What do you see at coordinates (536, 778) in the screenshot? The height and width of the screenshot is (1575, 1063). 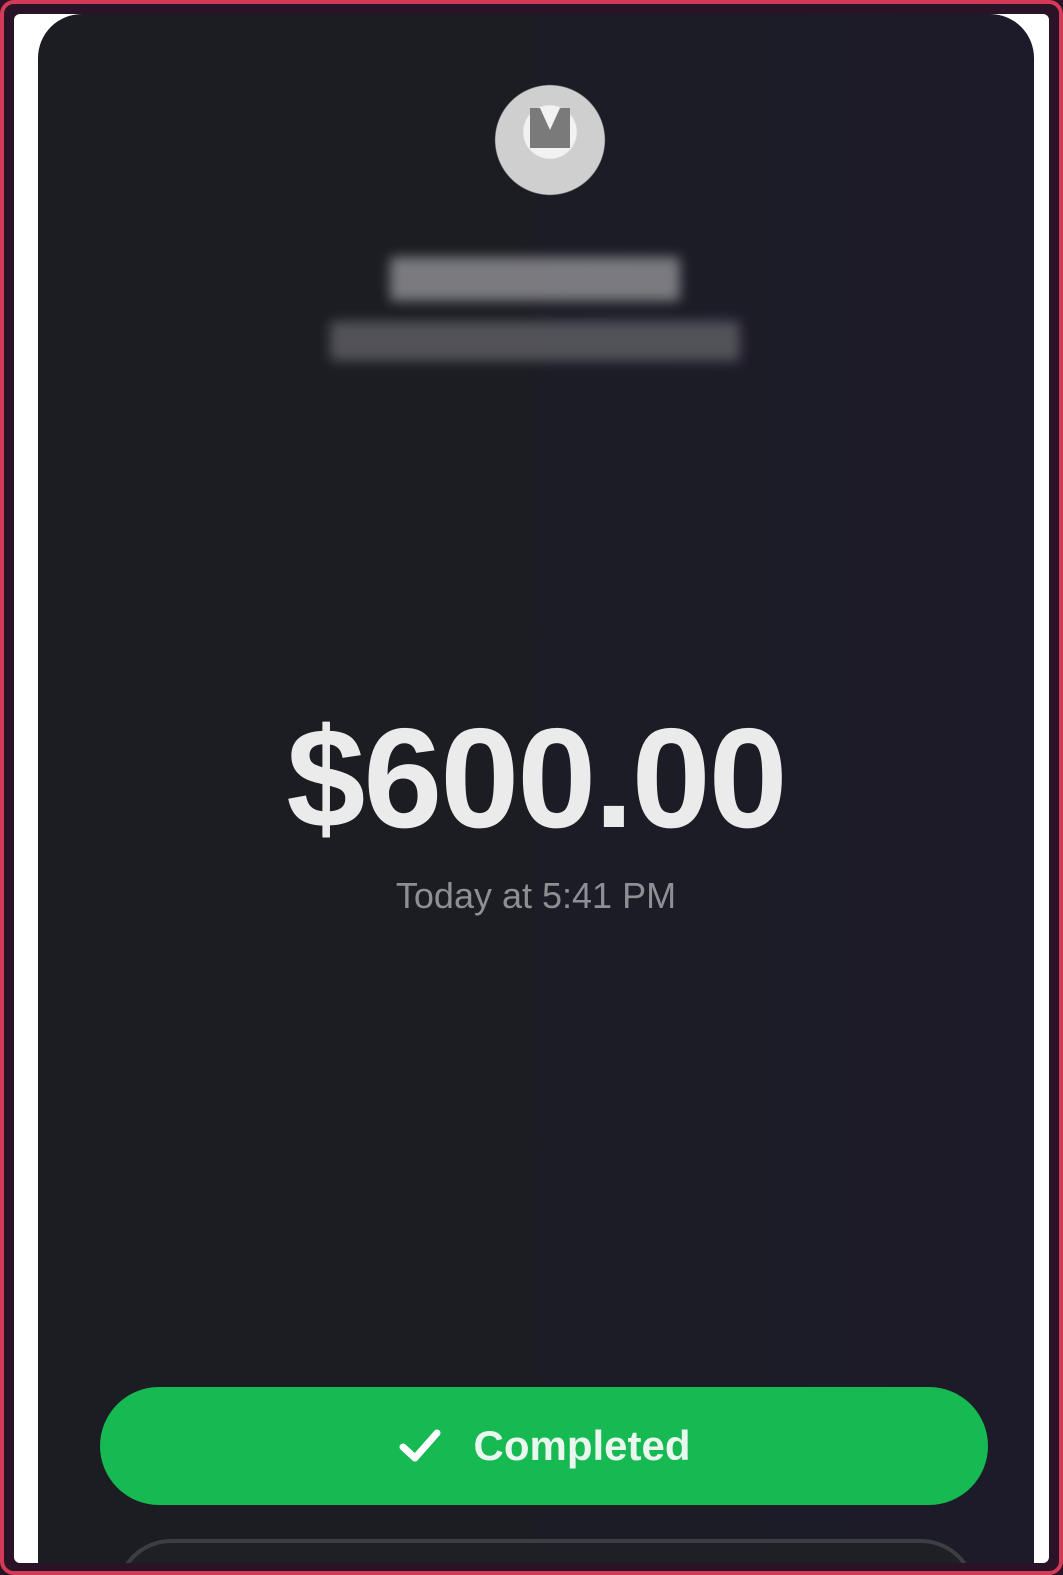 I see `payment-amount: $600.00` at bounding box center [536, 778].